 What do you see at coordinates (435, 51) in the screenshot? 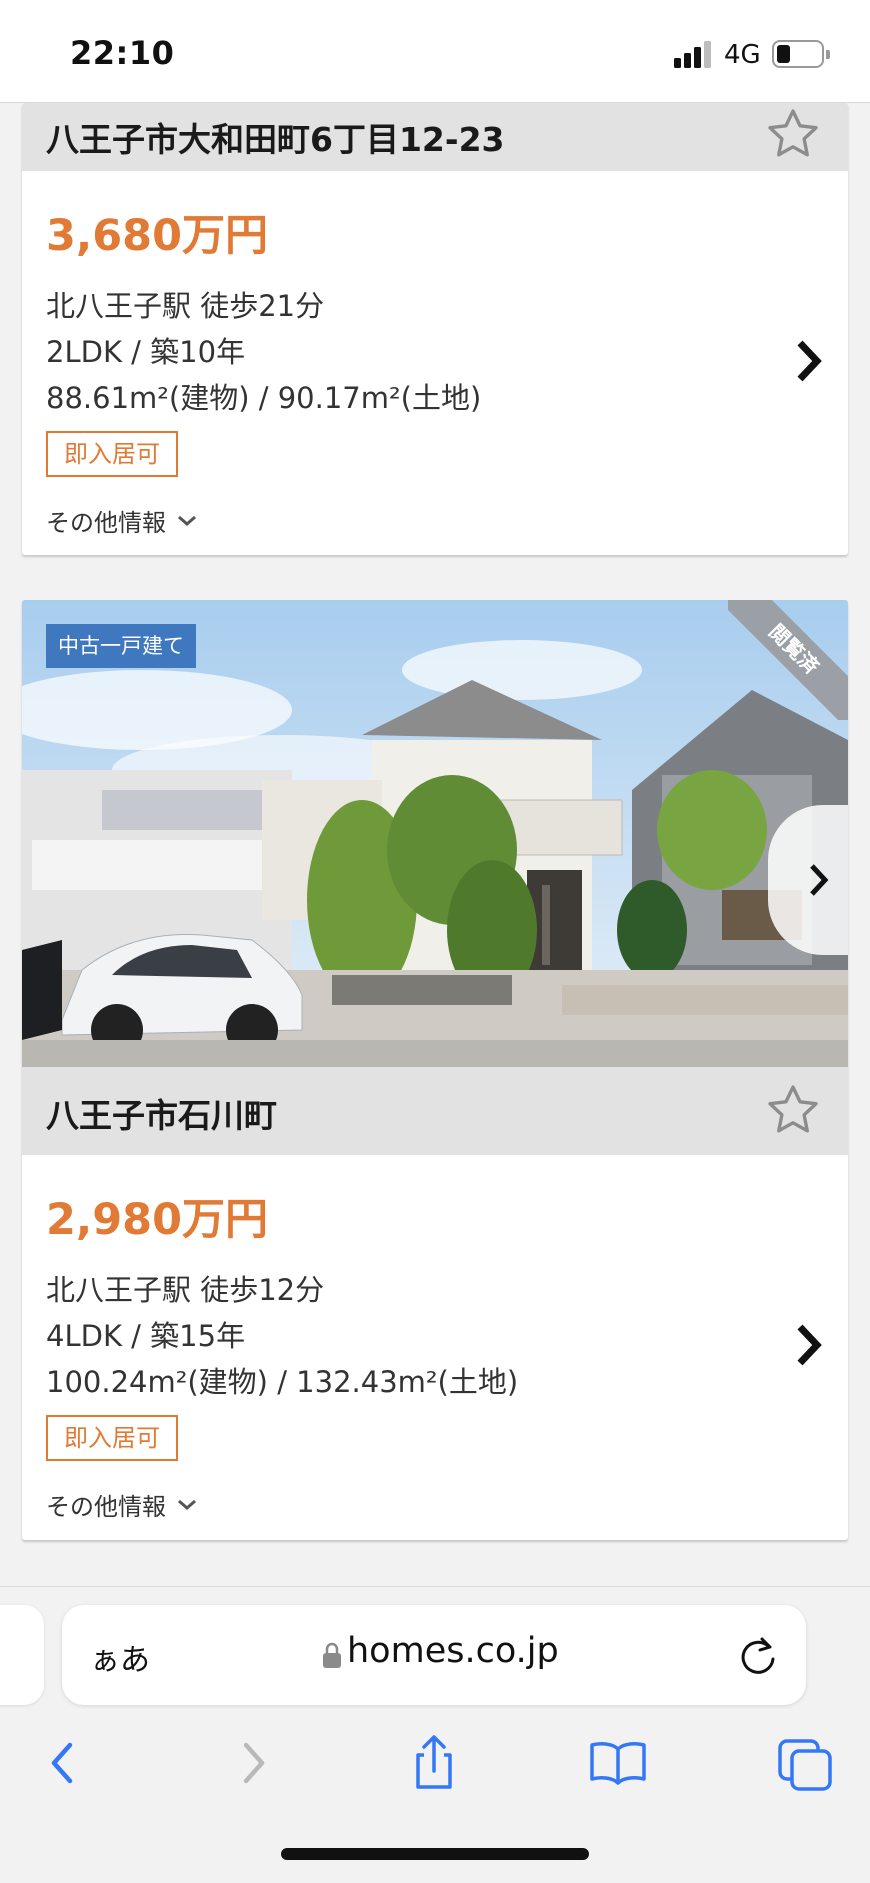
I see `status-bar: 22:10 4G` at bounding box center [435, 51].